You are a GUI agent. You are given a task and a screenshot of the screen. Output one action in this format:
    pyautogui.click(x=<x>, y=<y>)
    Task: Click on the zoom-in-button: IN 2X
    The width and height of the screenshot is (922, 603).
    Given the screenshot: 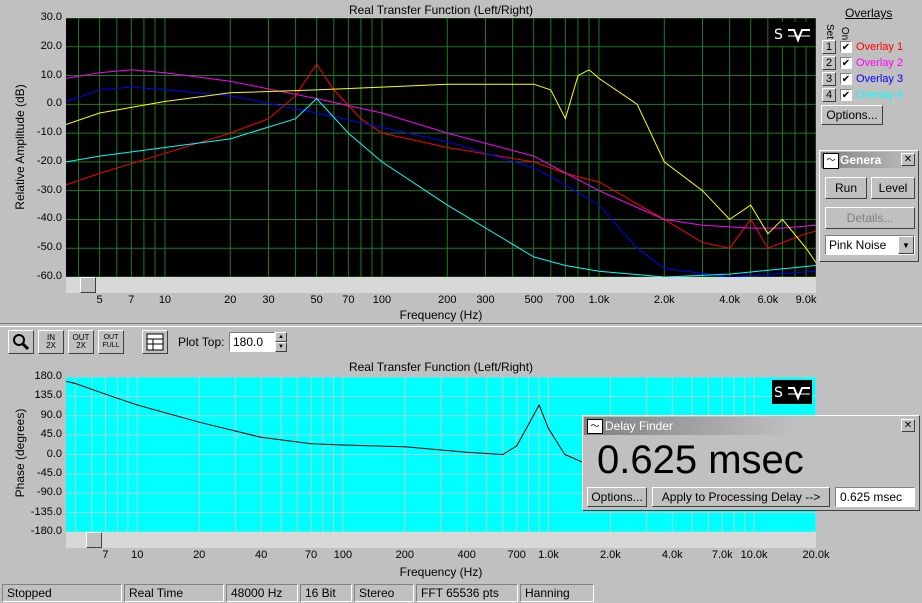 What is the action you would take?
    pyautogui.click(x=51, y=342)
    